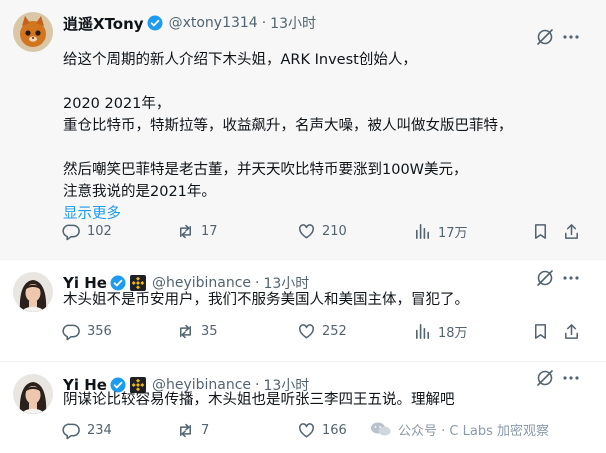 The image size is (606, 453). What do you see at coordinates (265, 170) in the screenshot?
I see `tweet-line: 然后嘲笑巴菲特是老古董，并天天吹比特币要涨到100W美元，` at bounding box center [265, 170].